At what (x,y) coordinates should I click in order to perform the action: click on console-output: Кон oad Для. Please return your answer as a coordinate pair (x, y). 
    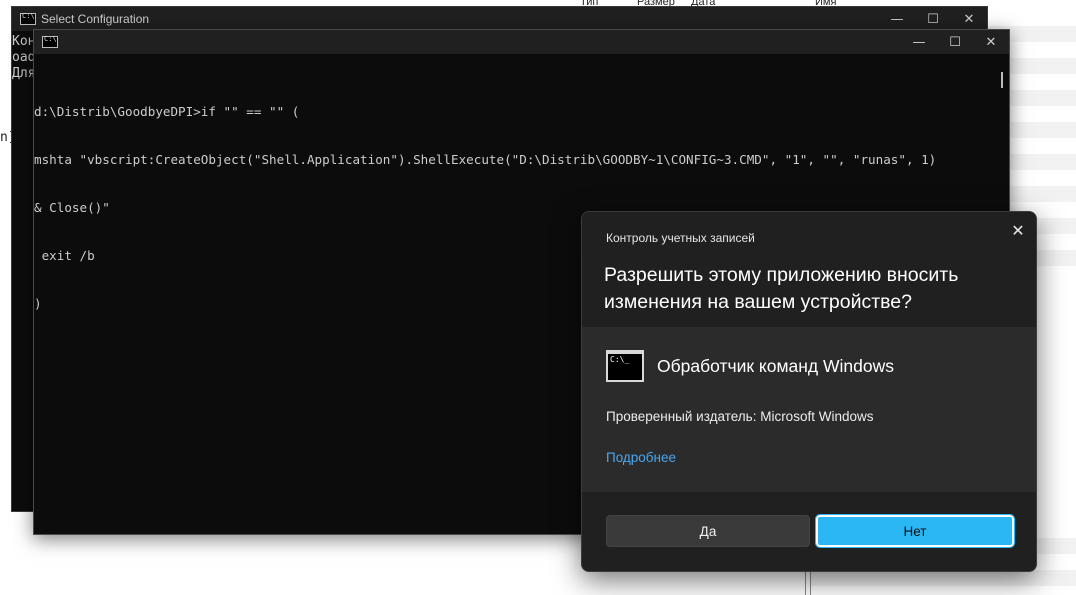
    Looking at the image, I should click on (23, 58).